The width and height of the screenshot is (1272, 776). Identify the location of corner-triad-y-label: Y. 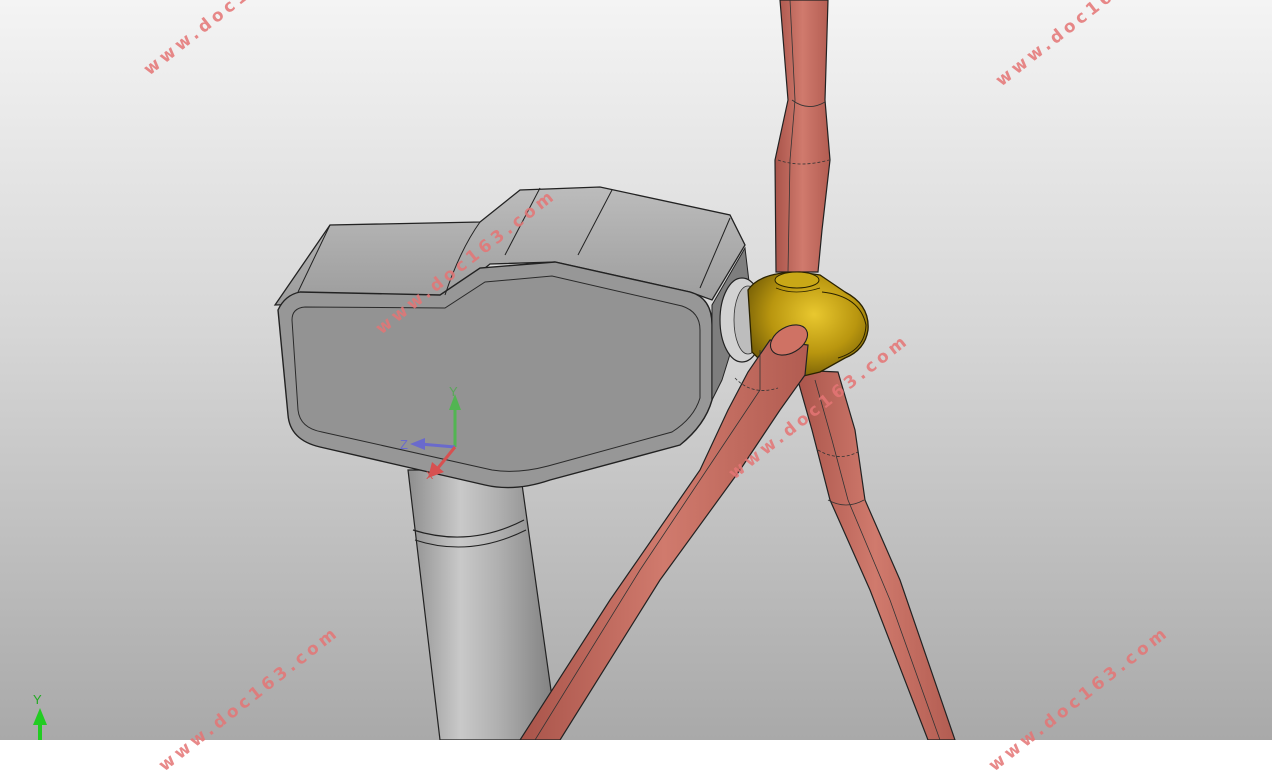
(37, 699).